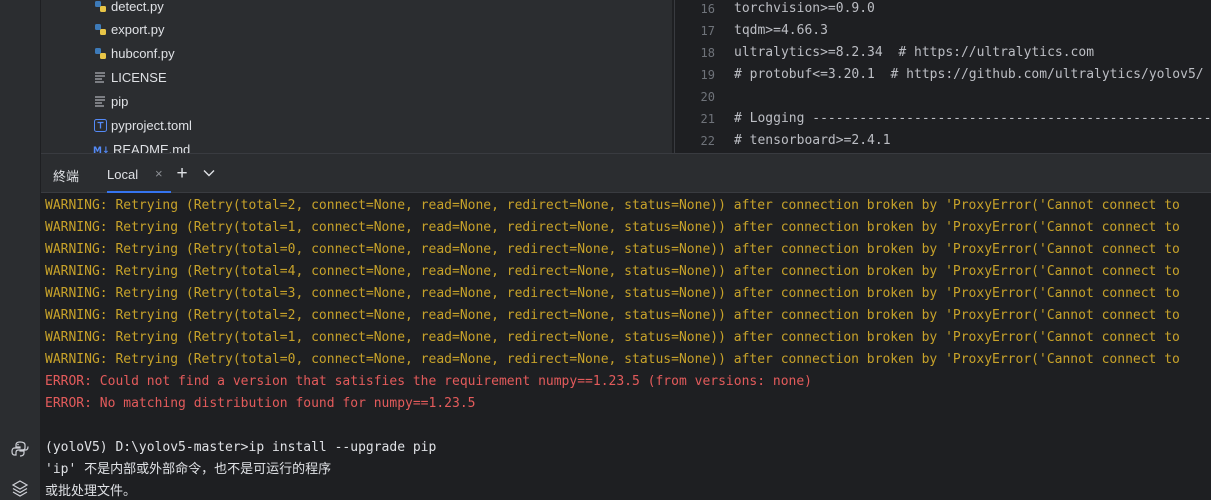 The height and width of the screenshot is (500, 1211). Describe the element at coordinates (707, 119) in the screenshot. I see `line-number: 21` at that location.